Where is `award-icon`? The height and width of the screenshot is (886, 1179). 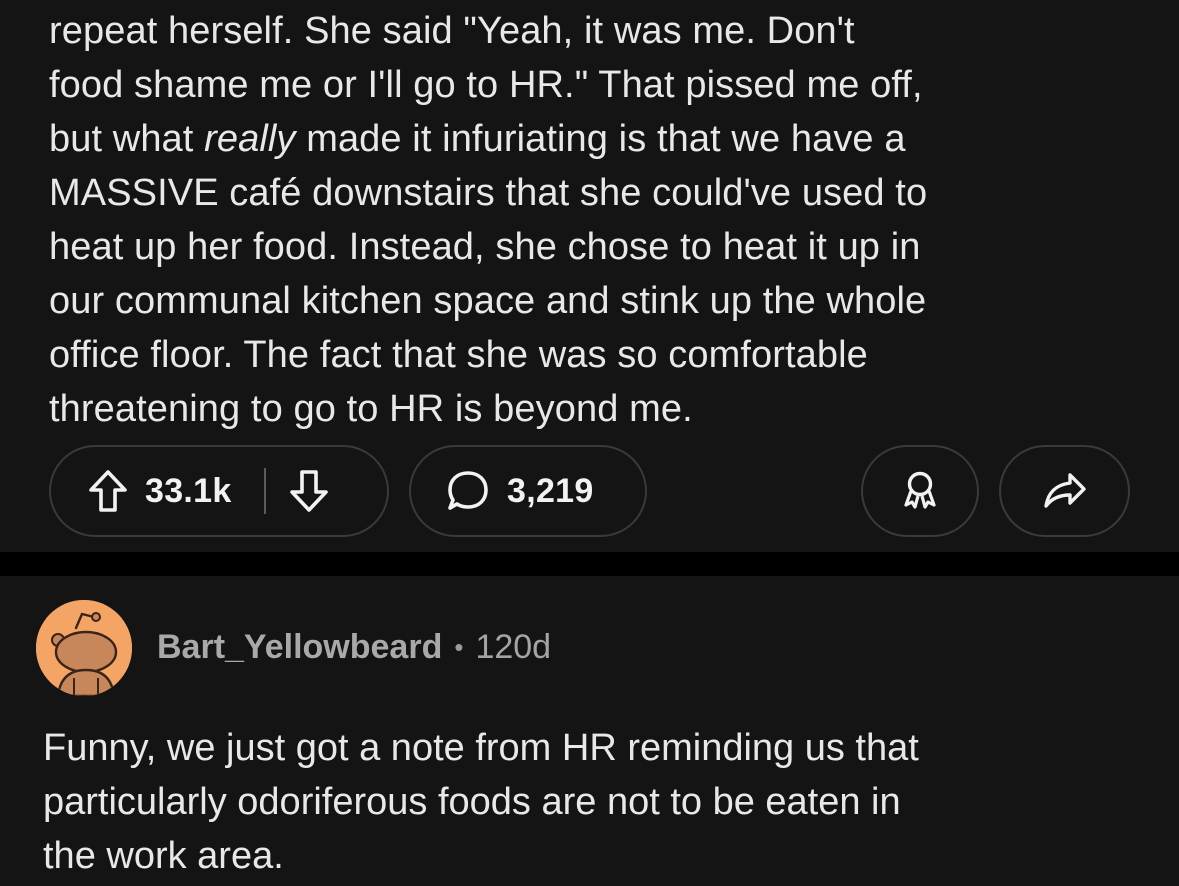
award-icon is located at coordinates (920, 491).